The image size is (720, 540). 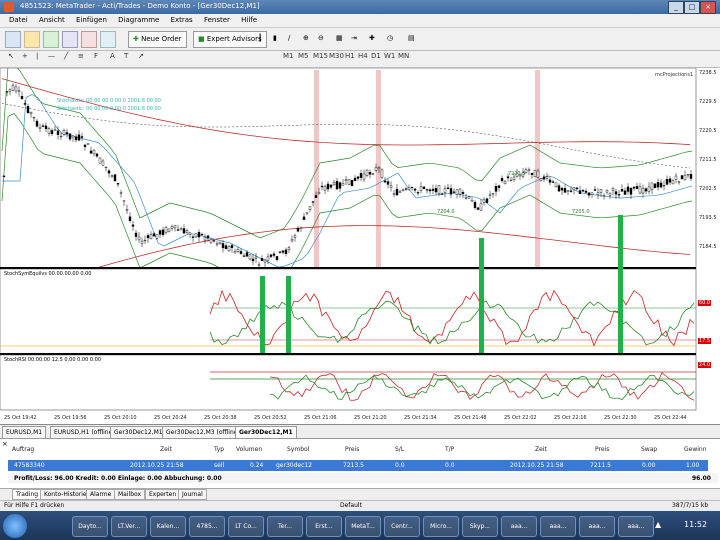 I want to click on tf-h1: H1, so click(x=350, y=56).